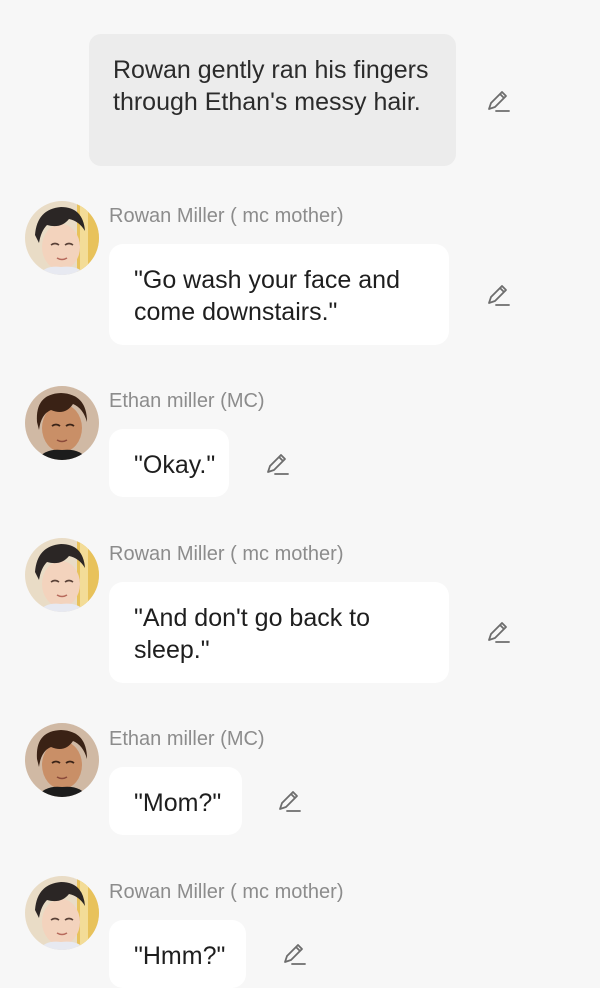 Image resolution: width=600 pixels, height=988 pixels. I want to click on message-text: "Go wash your face and come downstairs.", so click(267, 296).